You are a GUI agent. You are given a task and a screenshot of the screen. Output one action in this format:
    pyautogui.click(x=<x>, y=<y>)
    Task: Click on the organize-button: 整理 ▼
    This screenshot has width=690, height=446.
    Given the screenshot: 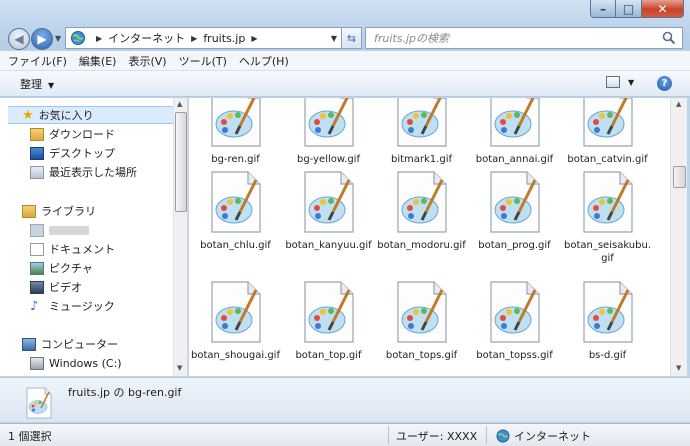 What is the action you would take?
    pyautogui.click(x=37, y=84)
    